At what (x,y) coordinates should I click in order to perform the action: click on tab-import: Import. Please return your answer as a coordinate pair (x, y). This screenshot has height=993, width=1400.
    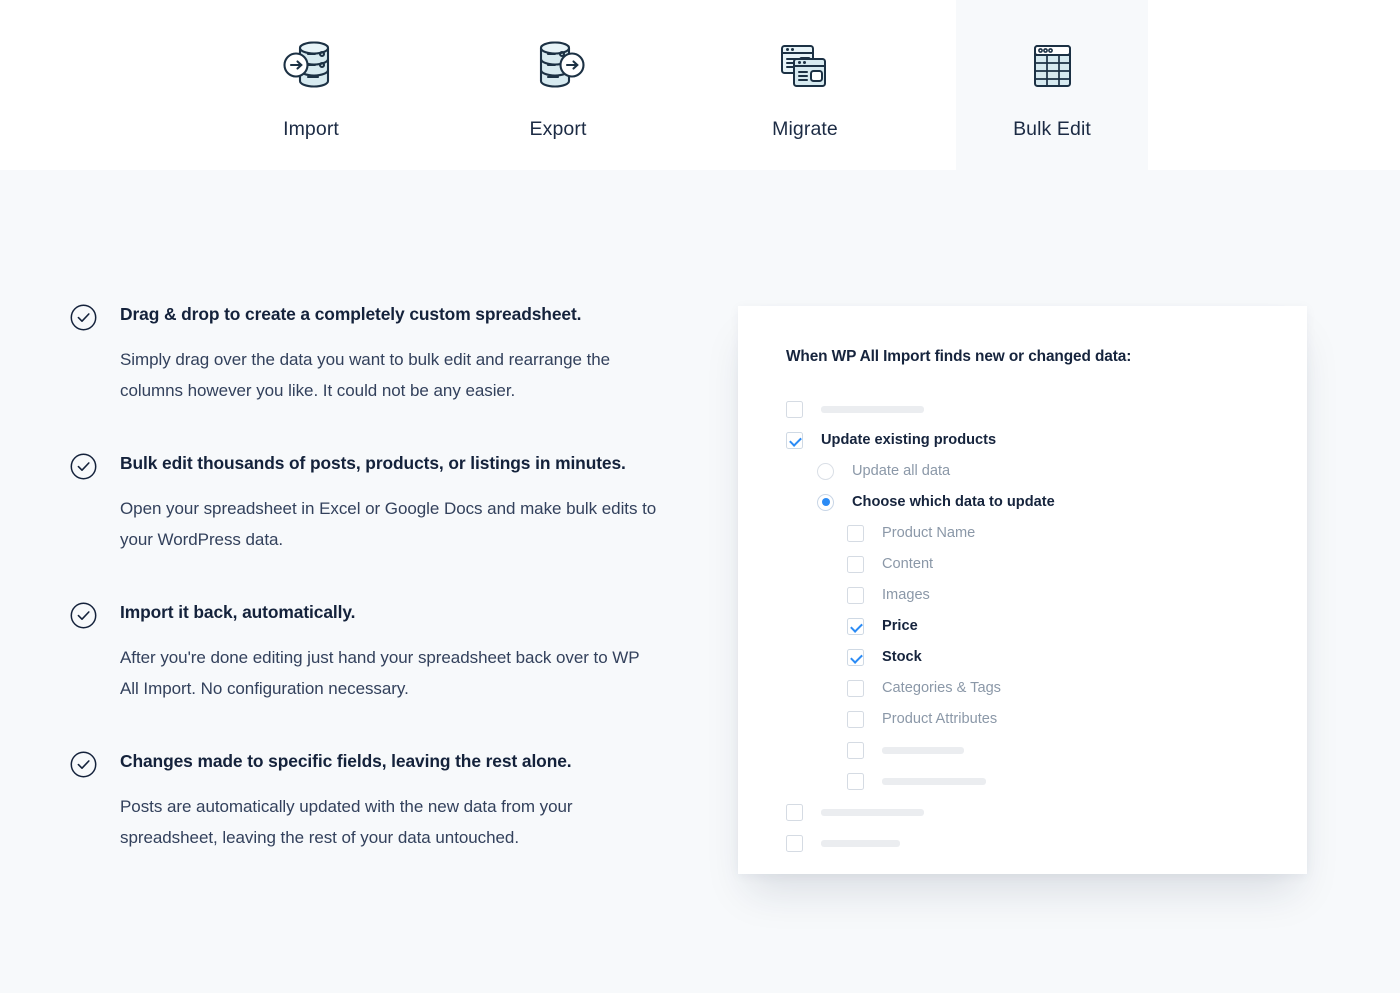
    Looking at the image, I should click on (311, 85).